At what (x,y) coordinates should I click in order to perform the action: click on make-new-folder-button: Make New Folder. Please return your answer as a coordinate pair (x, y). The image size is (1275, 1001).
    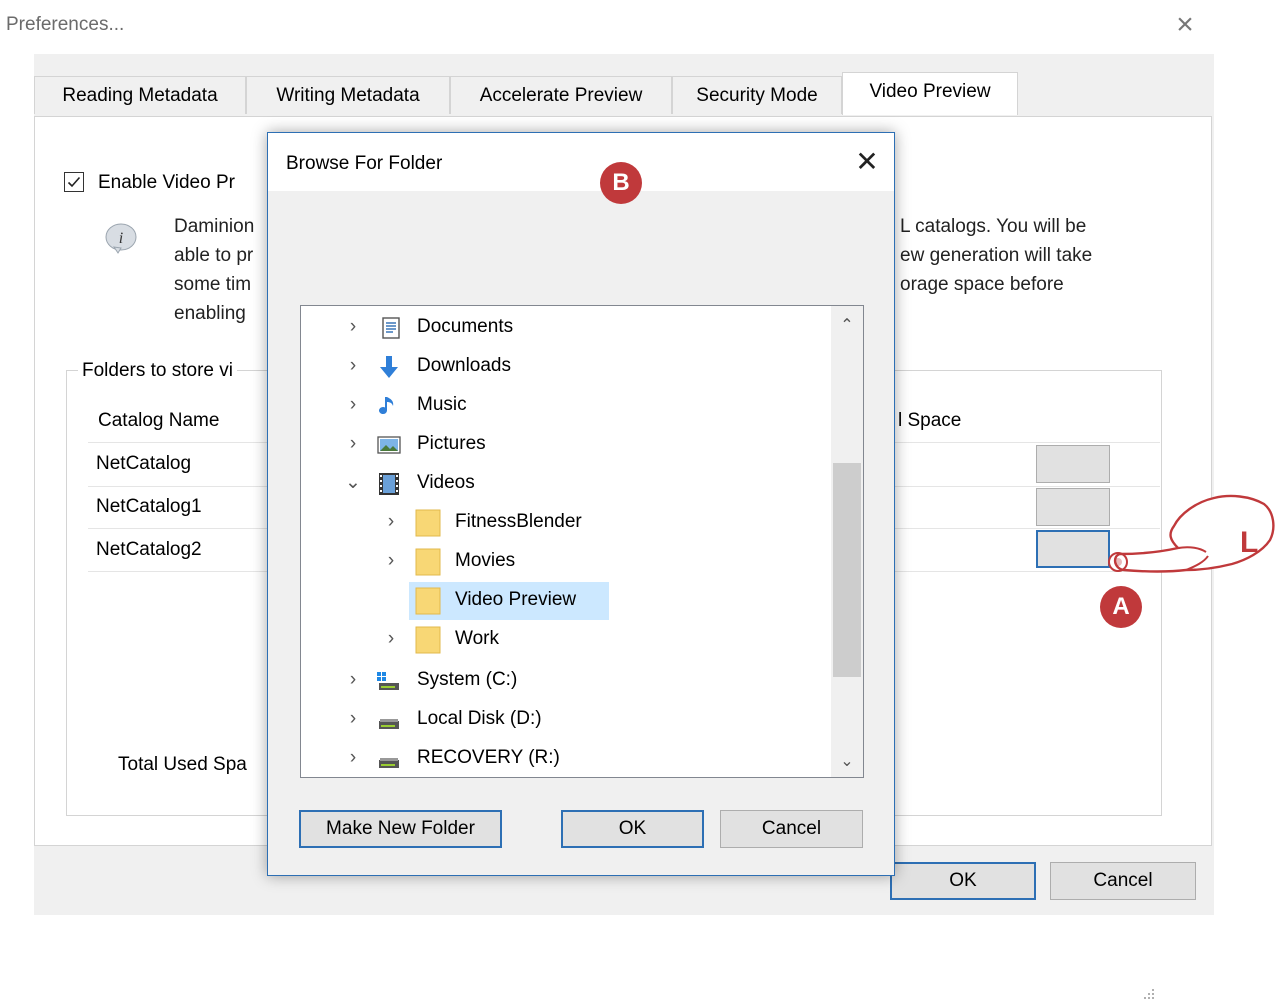
    Looking at the image, I should click on (400, 829).